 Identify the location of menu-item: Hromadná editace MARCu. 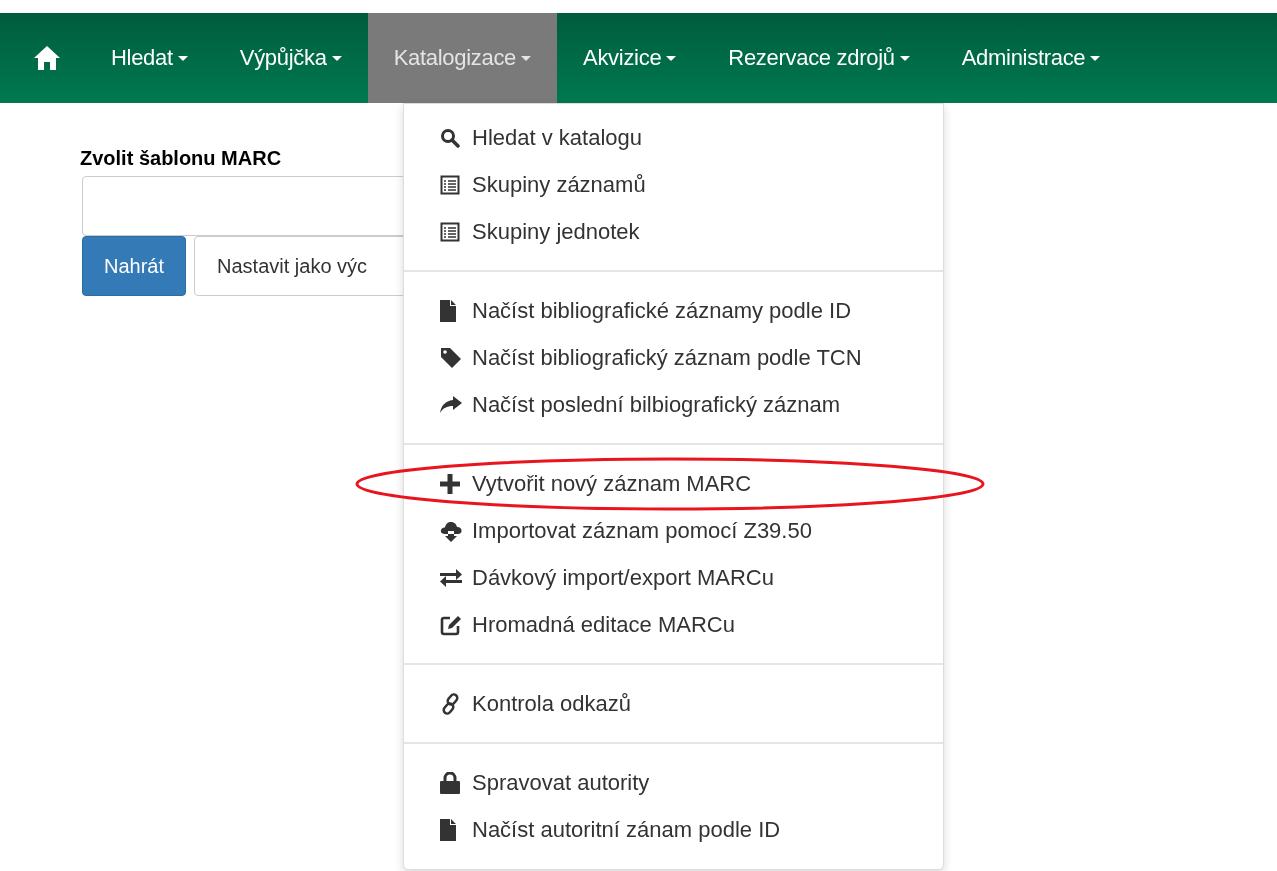
(673, 624).